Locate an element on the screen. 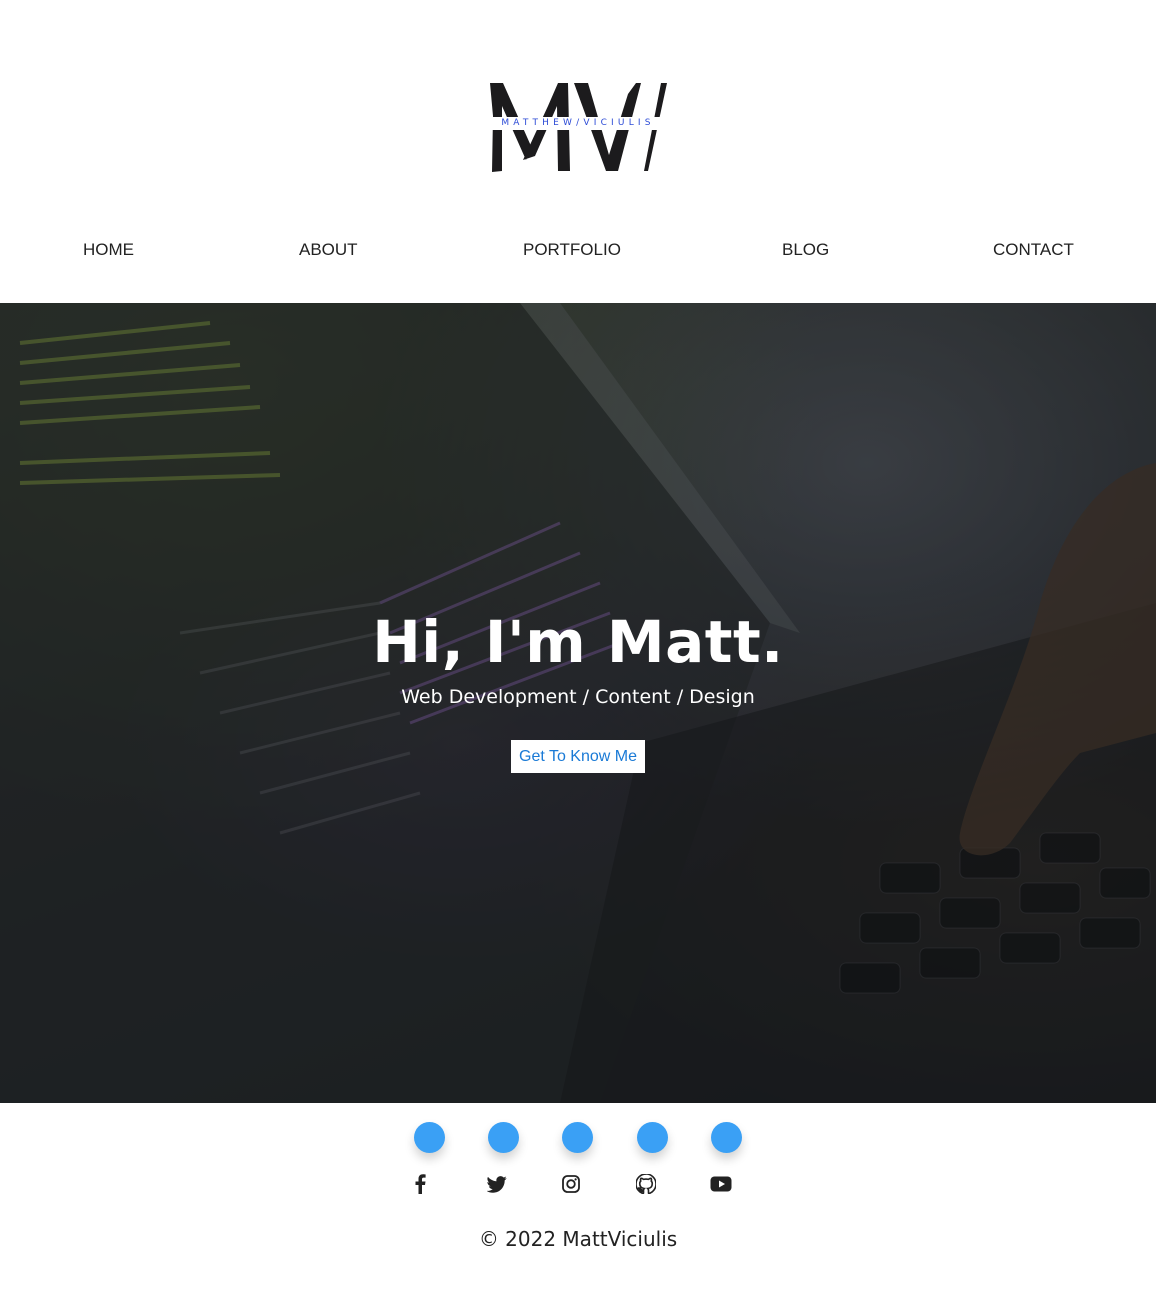 The width and height of the screenshot is (1156, 1297). youtube-link is located at coordinates (721, 1184).